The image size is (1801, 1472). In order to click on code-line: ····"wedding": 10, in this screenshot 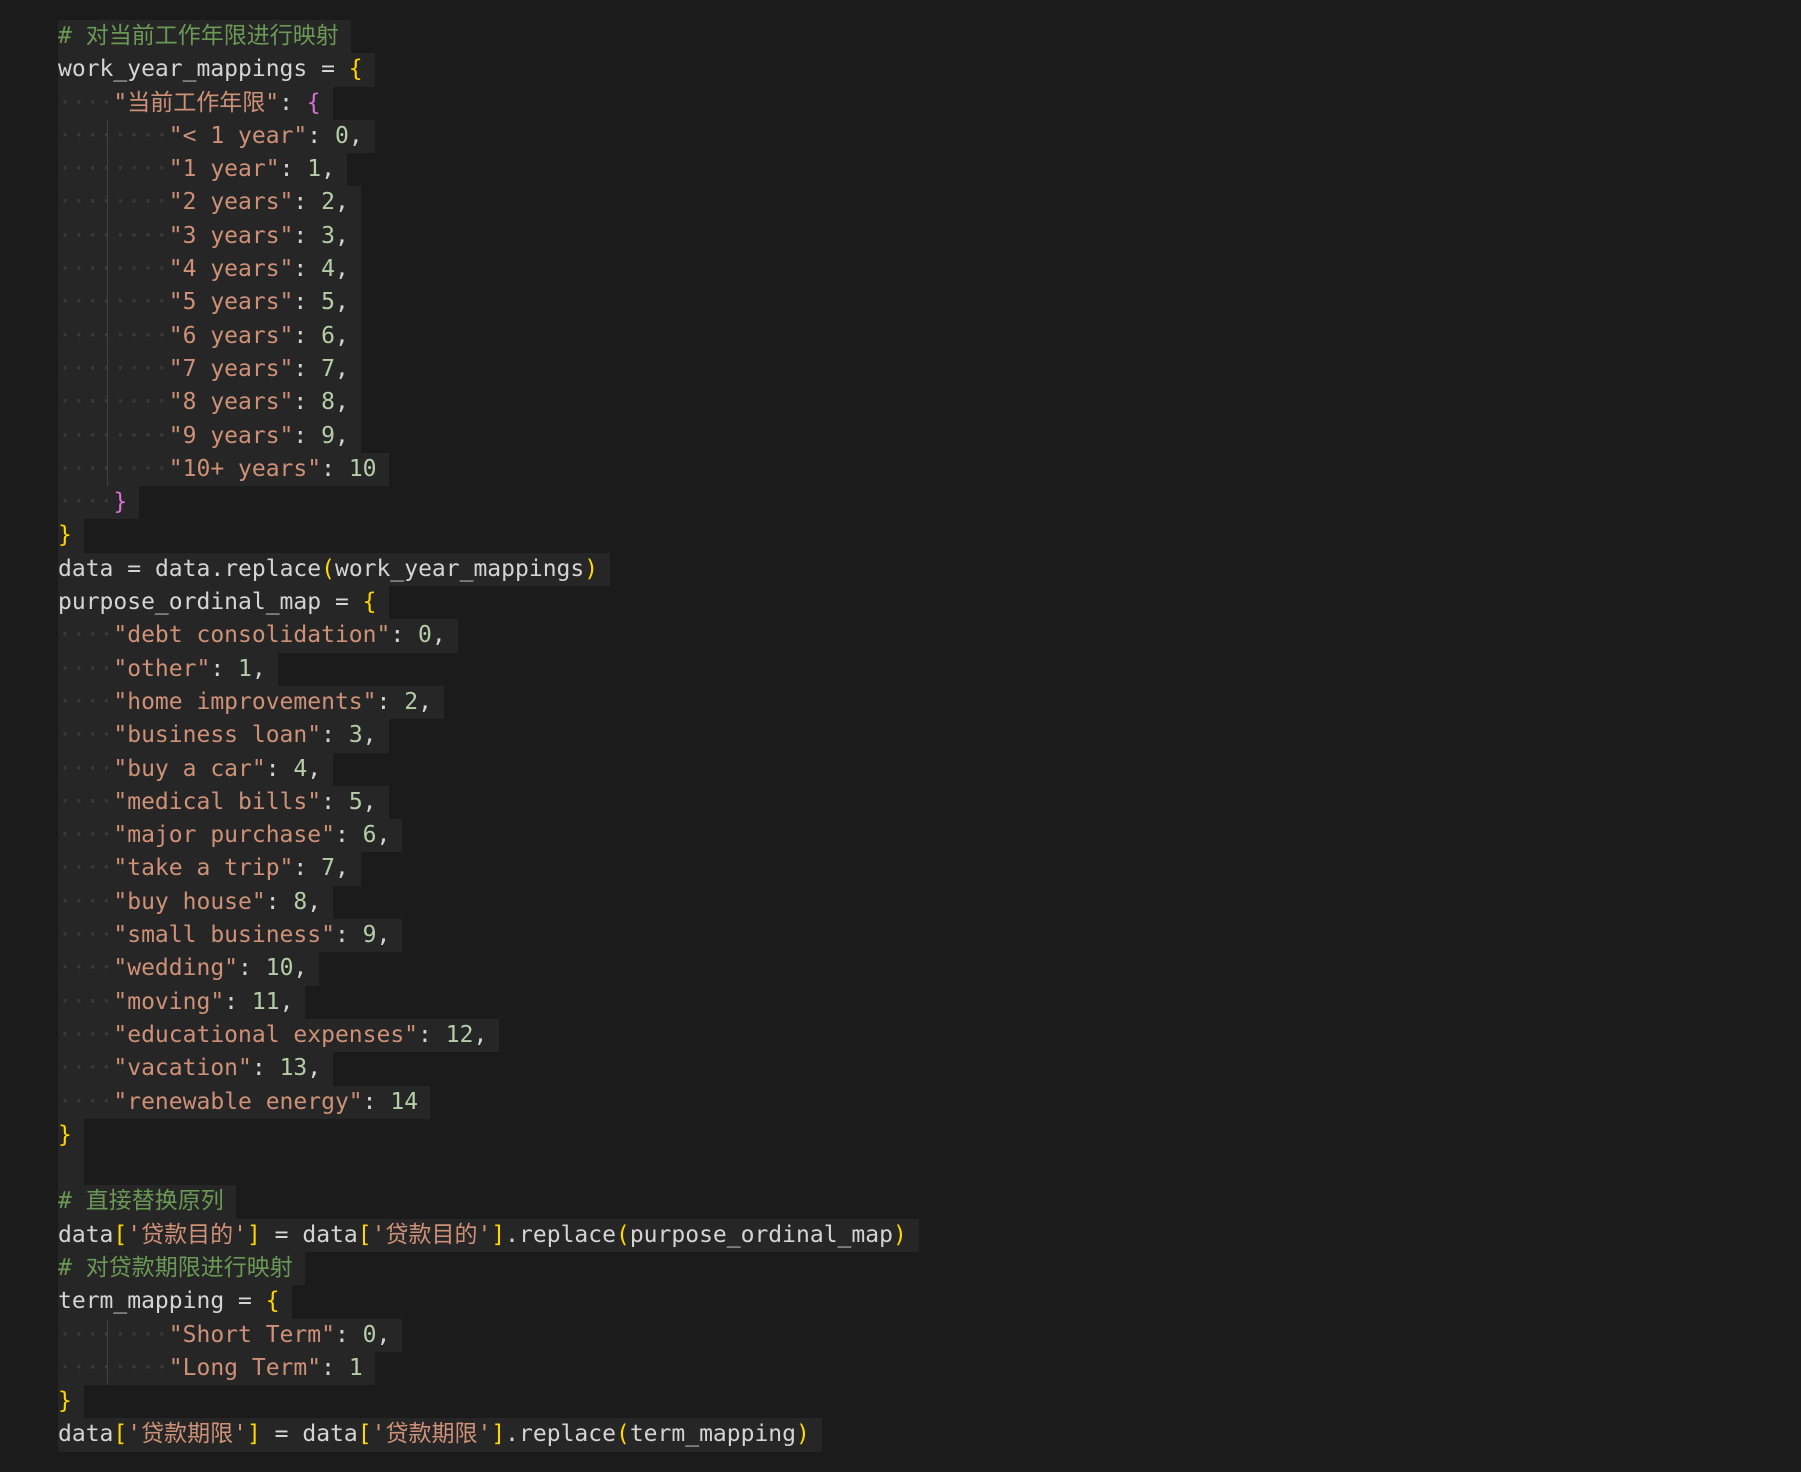, I will do `click(488, 969)`.